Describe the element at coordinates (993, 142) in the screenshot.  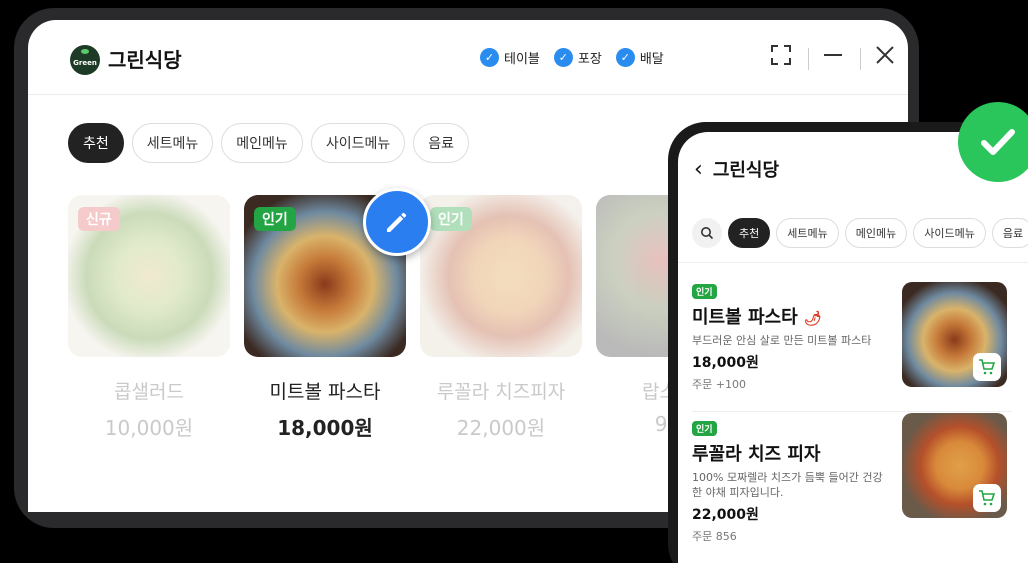
I see `success-check-icon` at that location.